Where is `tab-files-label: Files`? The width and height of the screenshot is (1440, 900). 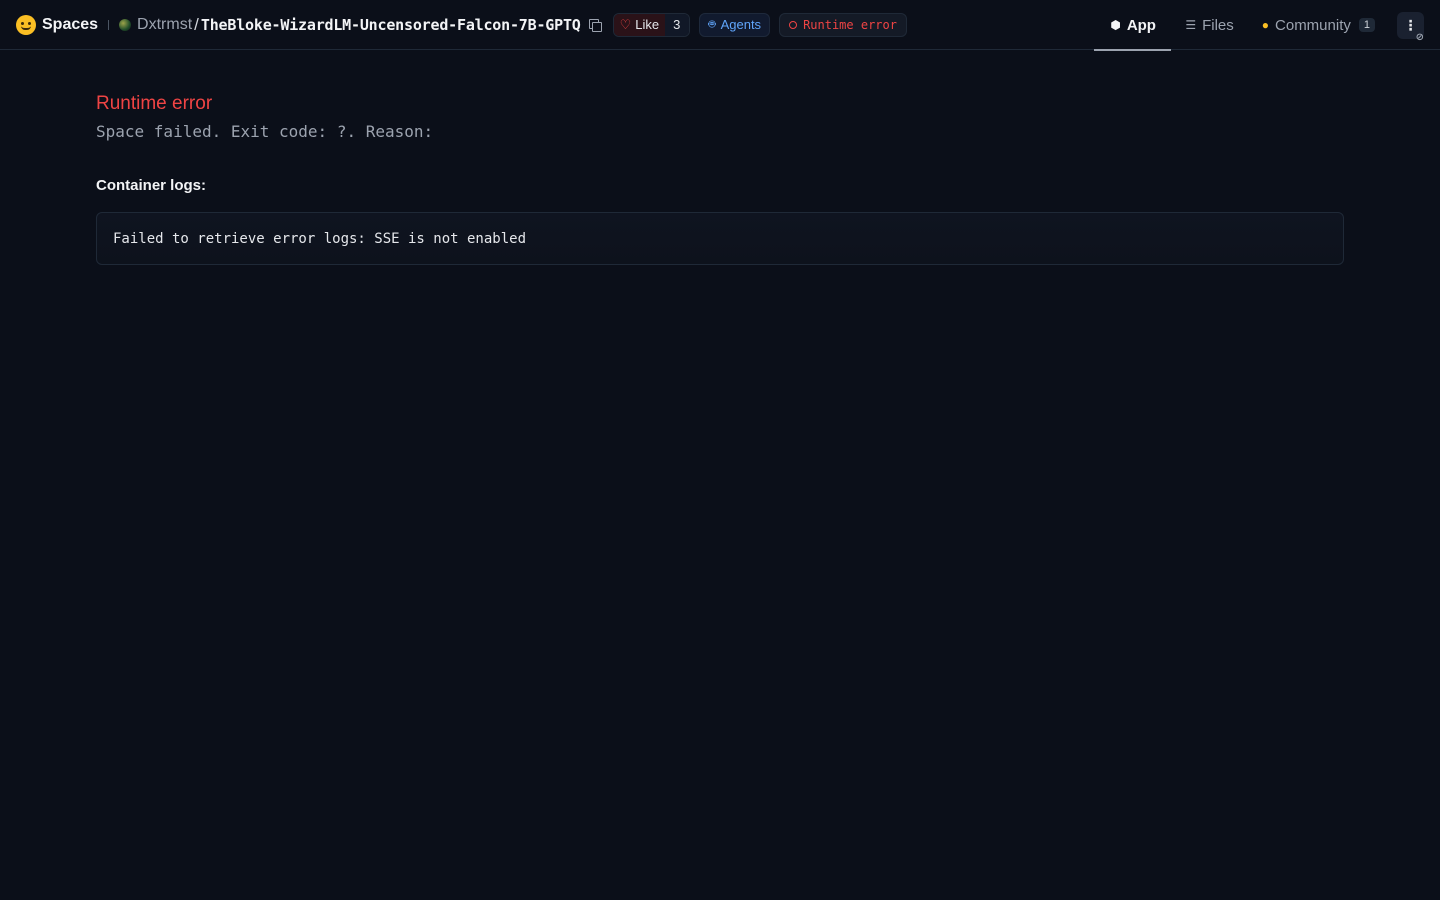
tab-files-label: Files is located at coordinates (1218, 25).